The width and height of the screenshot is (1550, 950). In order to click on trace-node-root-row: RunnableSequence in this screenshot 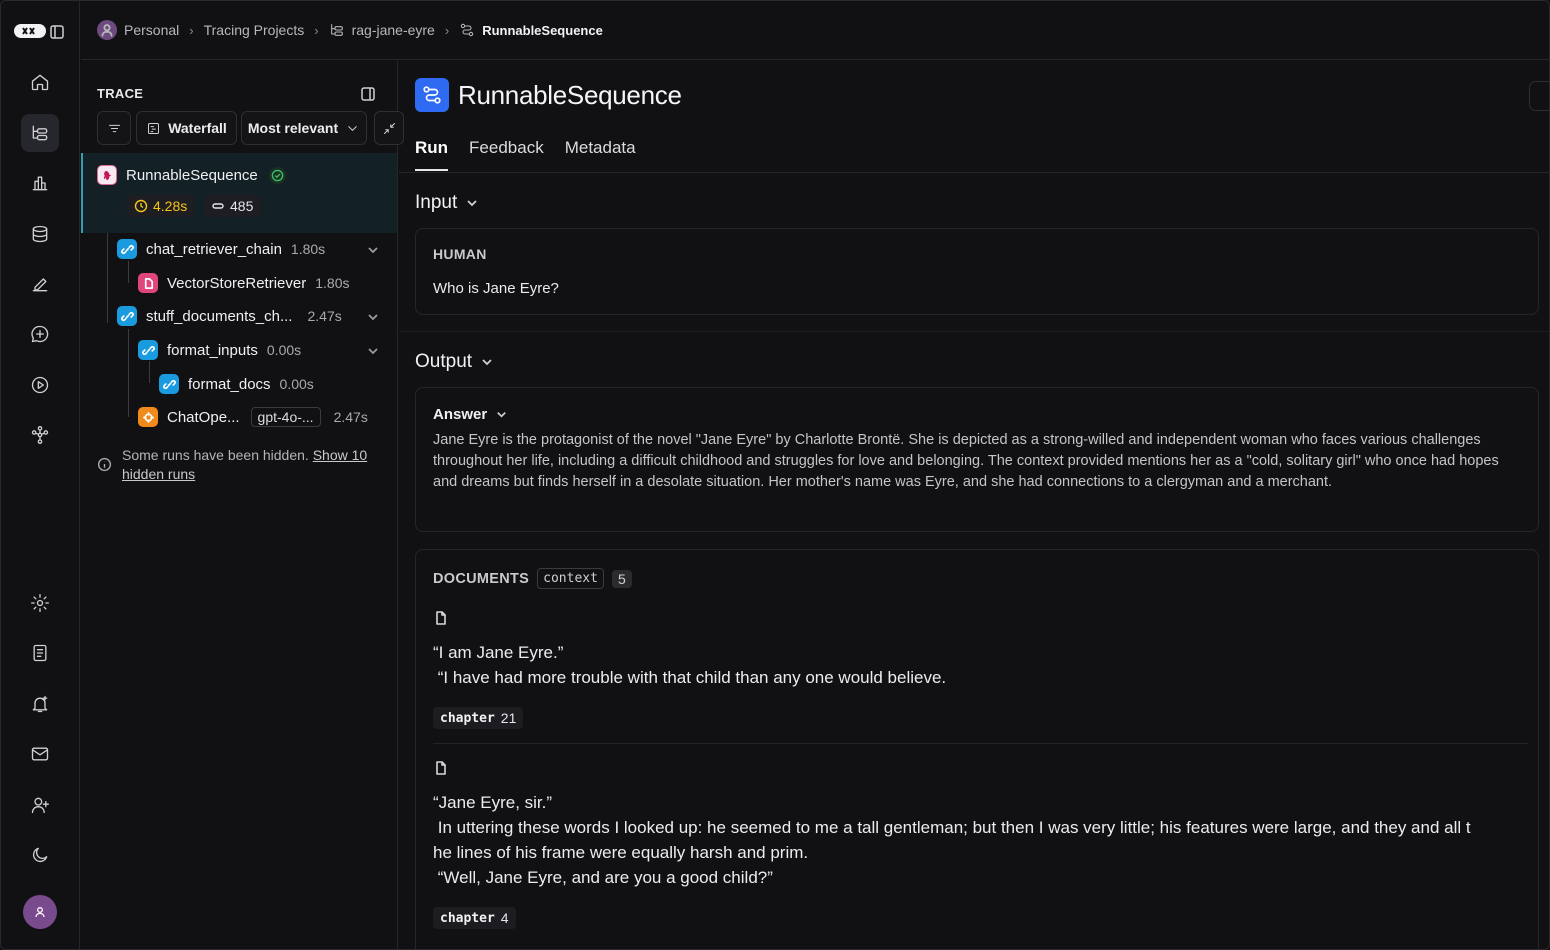, I will do `click(191, 175)`.